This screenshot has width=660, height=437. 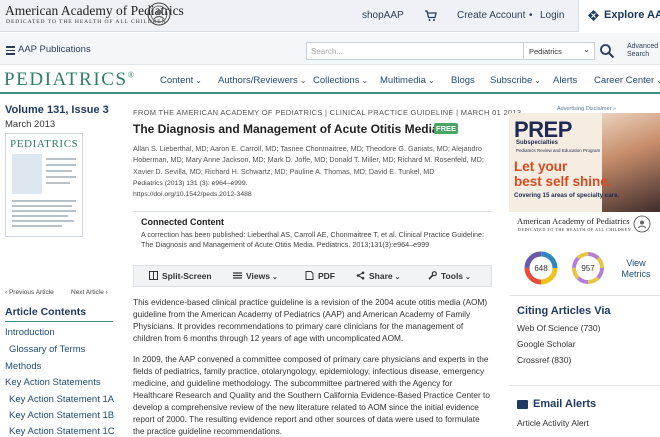 I want to click on nav-collections-label: Collections, so click(x=336, y=80).